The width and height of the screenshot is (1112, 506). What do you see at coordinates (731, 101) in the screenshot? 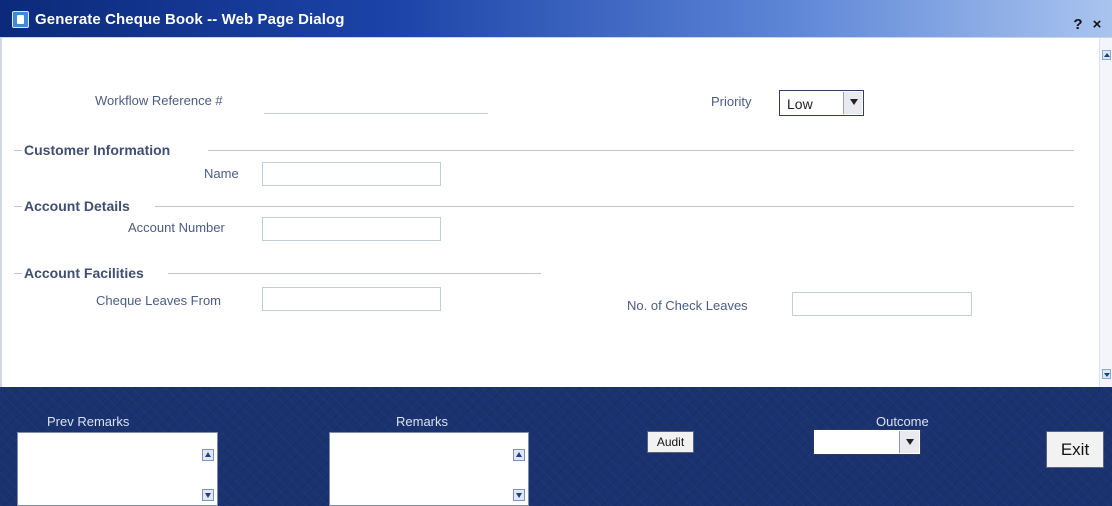
I see `priority-label: Priority` at bounding box center [731, 101].